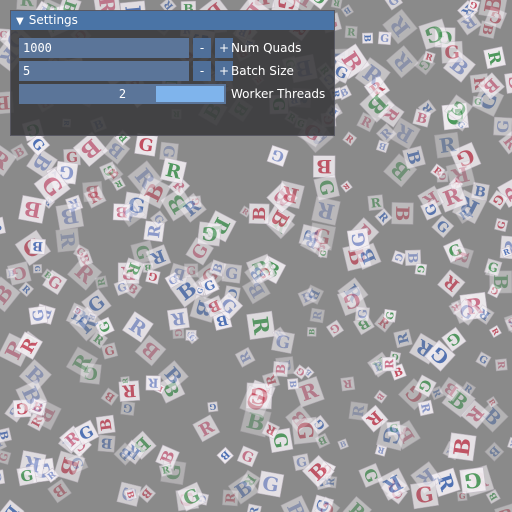  I want to click on worker-threads-slider: 2, so click(122, 94).